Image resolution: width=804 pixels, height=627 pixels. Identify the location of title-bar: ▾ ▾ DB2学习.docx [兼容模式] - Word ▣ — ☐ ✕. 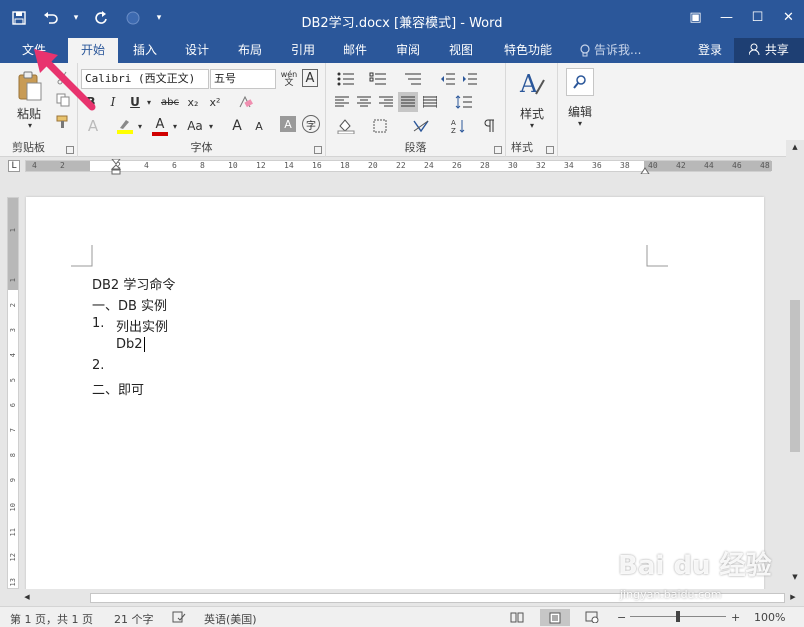
(402, 19).